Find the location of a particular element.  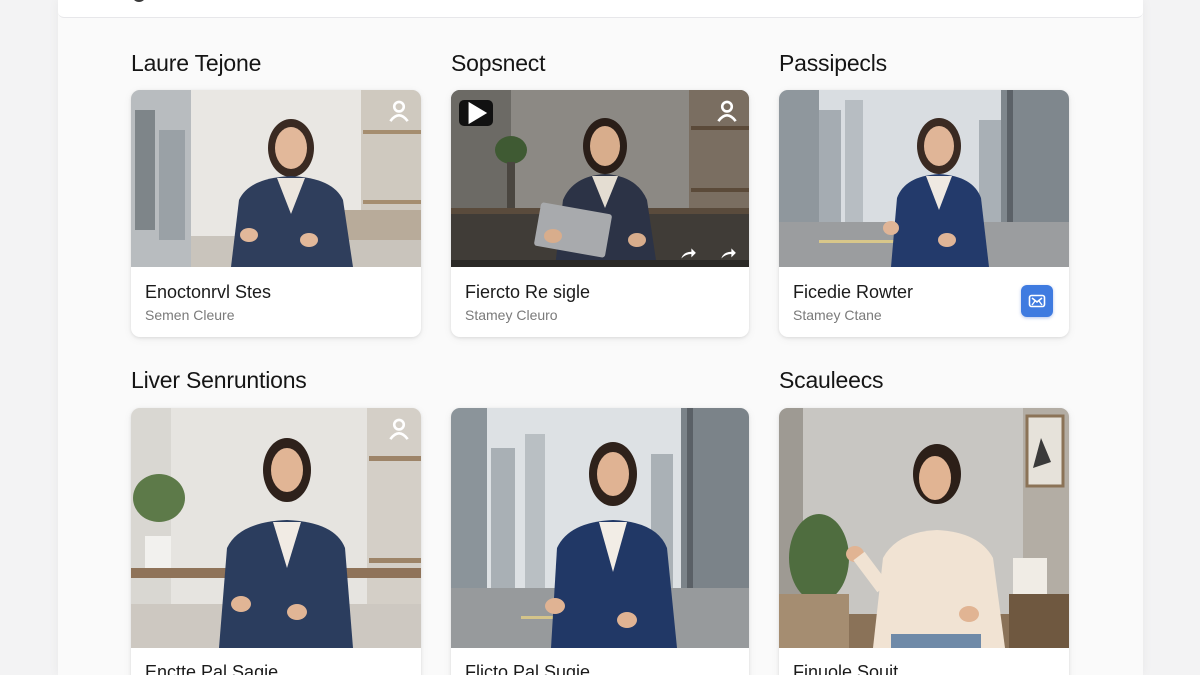

card-subtitle: Stamey Ctane is located at coordinates (837, 315).